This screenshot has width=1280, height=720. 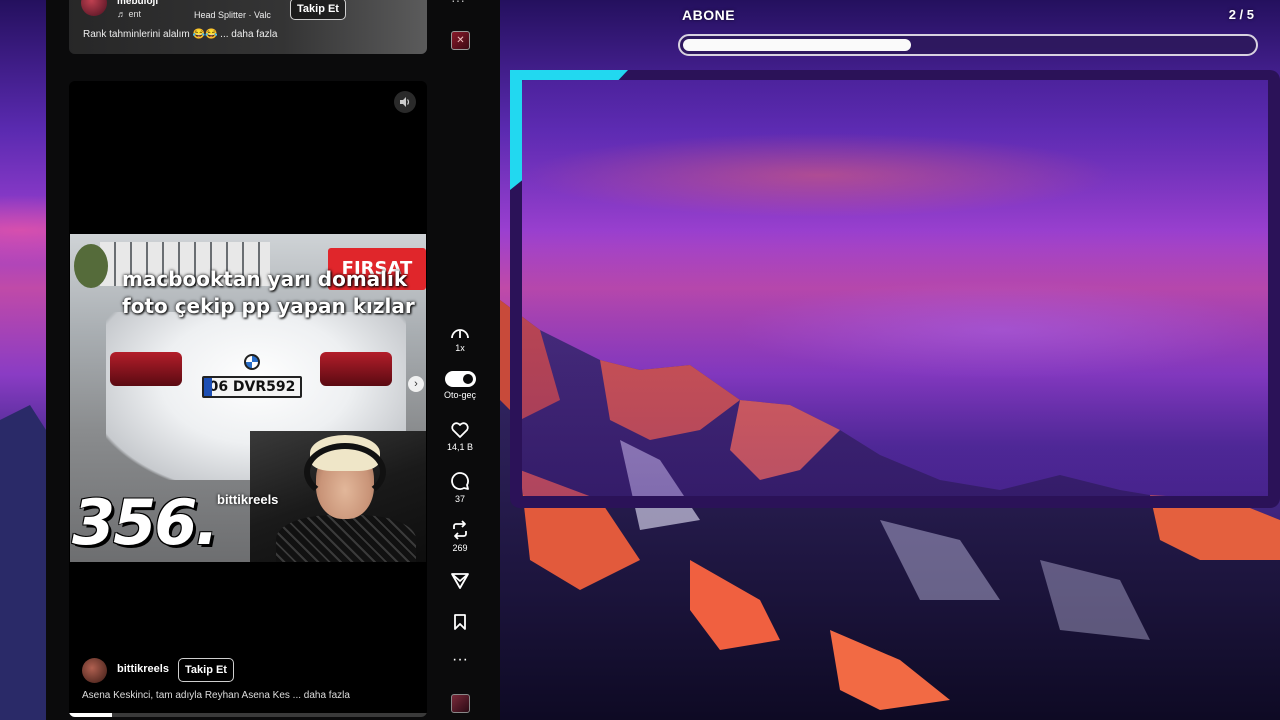 What do you see at coordinates (516, 130) in the screenshot?
I see `frame-accent-left` at bounding box center [516, 130].